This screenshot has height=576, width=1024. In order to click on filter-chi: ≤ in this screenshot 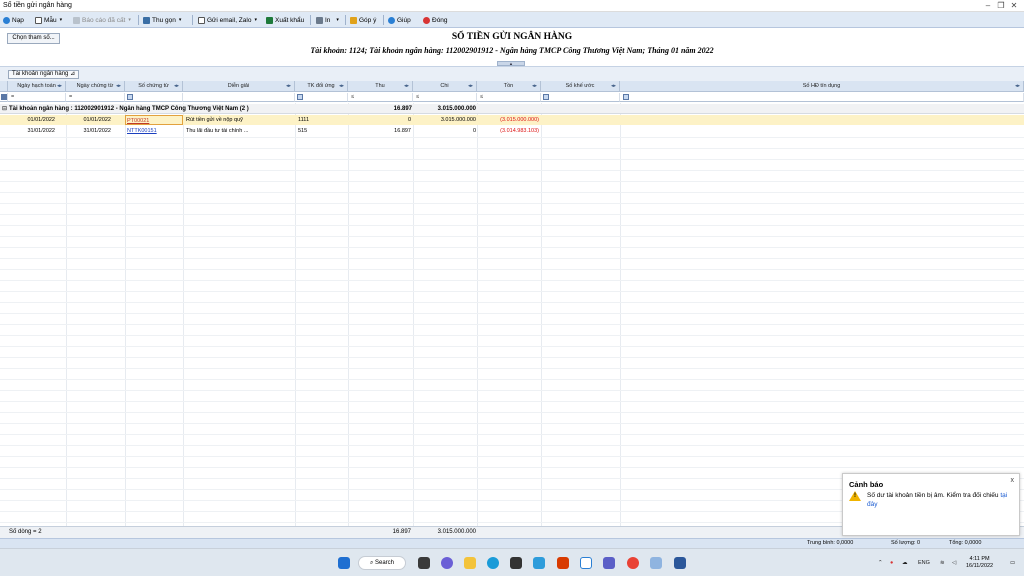, I will do `click(445, 97)`.